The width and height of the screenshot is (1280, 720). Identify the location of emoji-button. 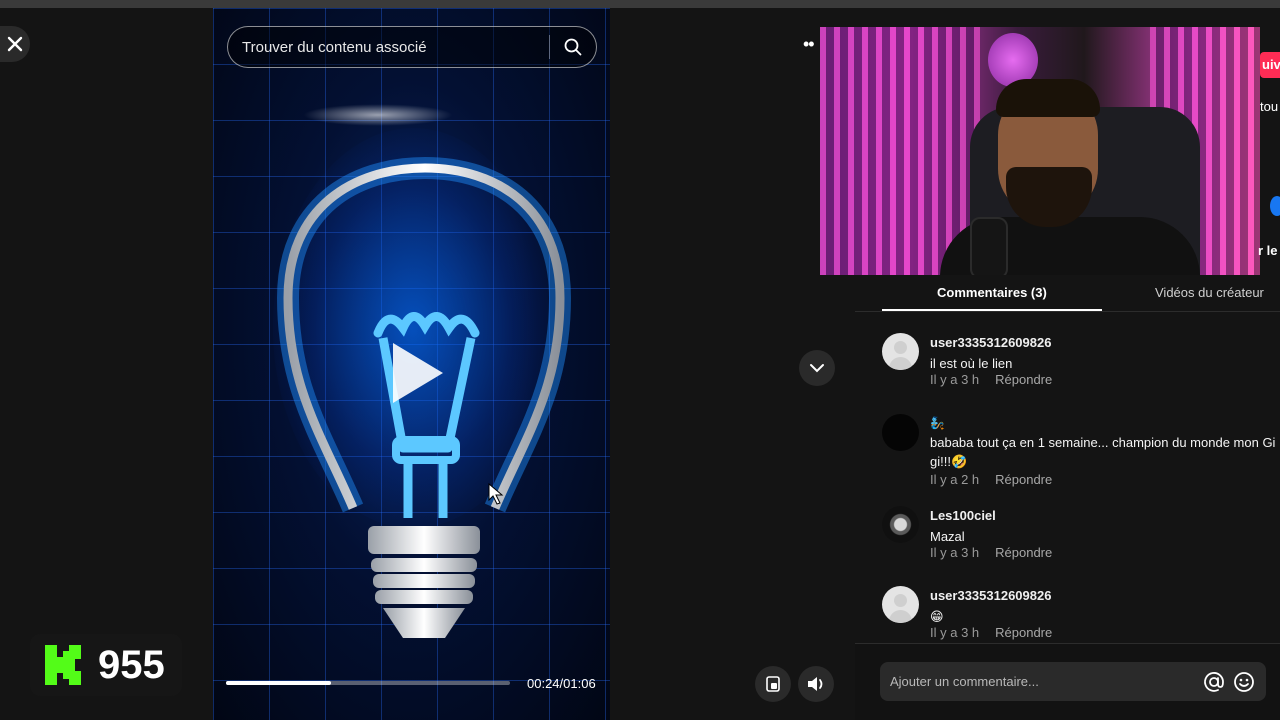
(1244, 682).